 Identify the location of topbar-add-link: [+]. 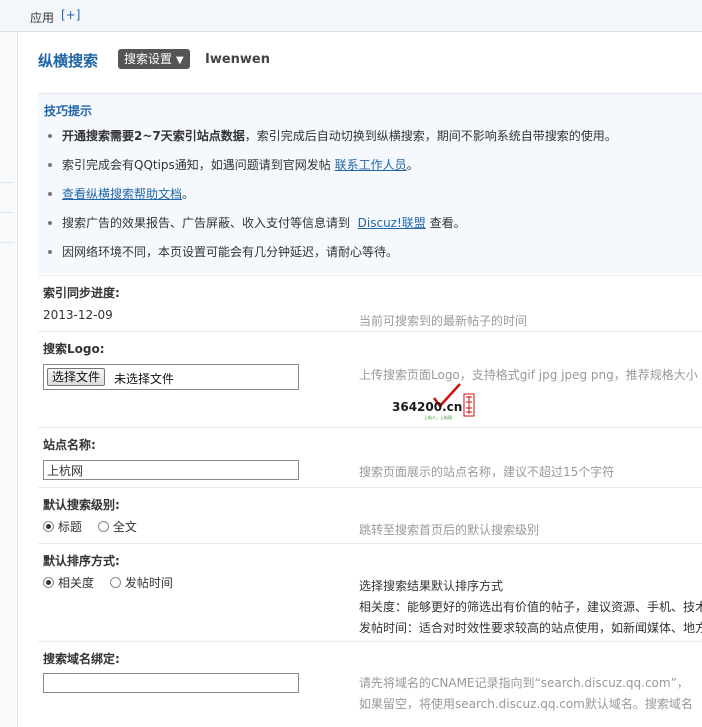
(70, 15).